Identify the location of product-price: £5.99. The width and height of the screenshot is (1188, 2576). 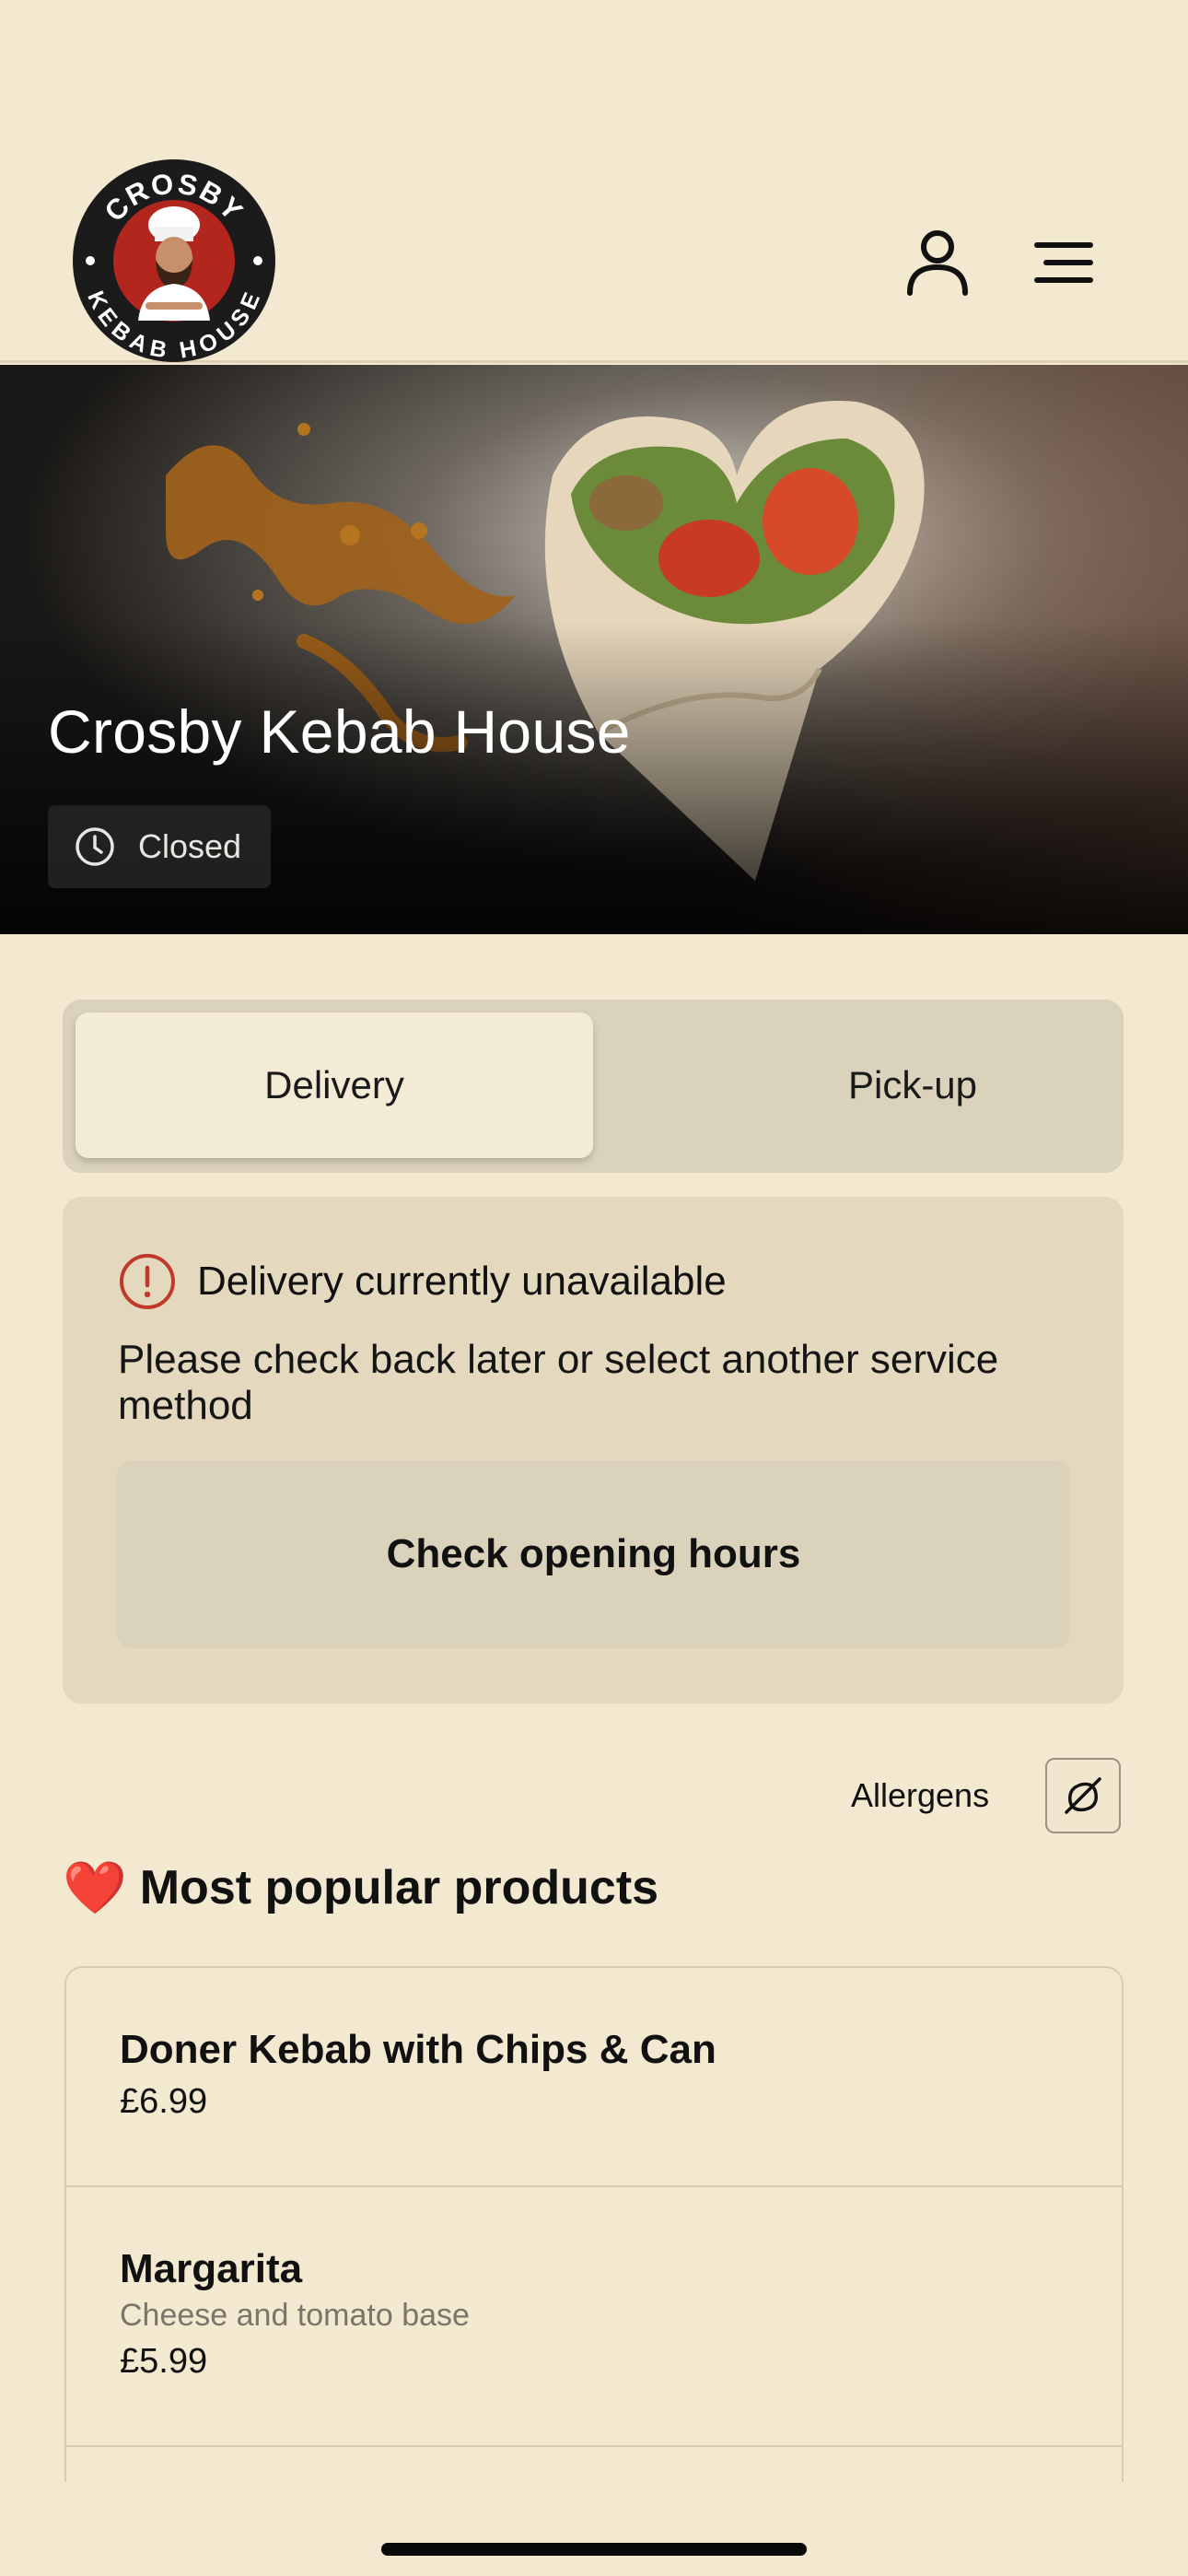
(164, 2361).